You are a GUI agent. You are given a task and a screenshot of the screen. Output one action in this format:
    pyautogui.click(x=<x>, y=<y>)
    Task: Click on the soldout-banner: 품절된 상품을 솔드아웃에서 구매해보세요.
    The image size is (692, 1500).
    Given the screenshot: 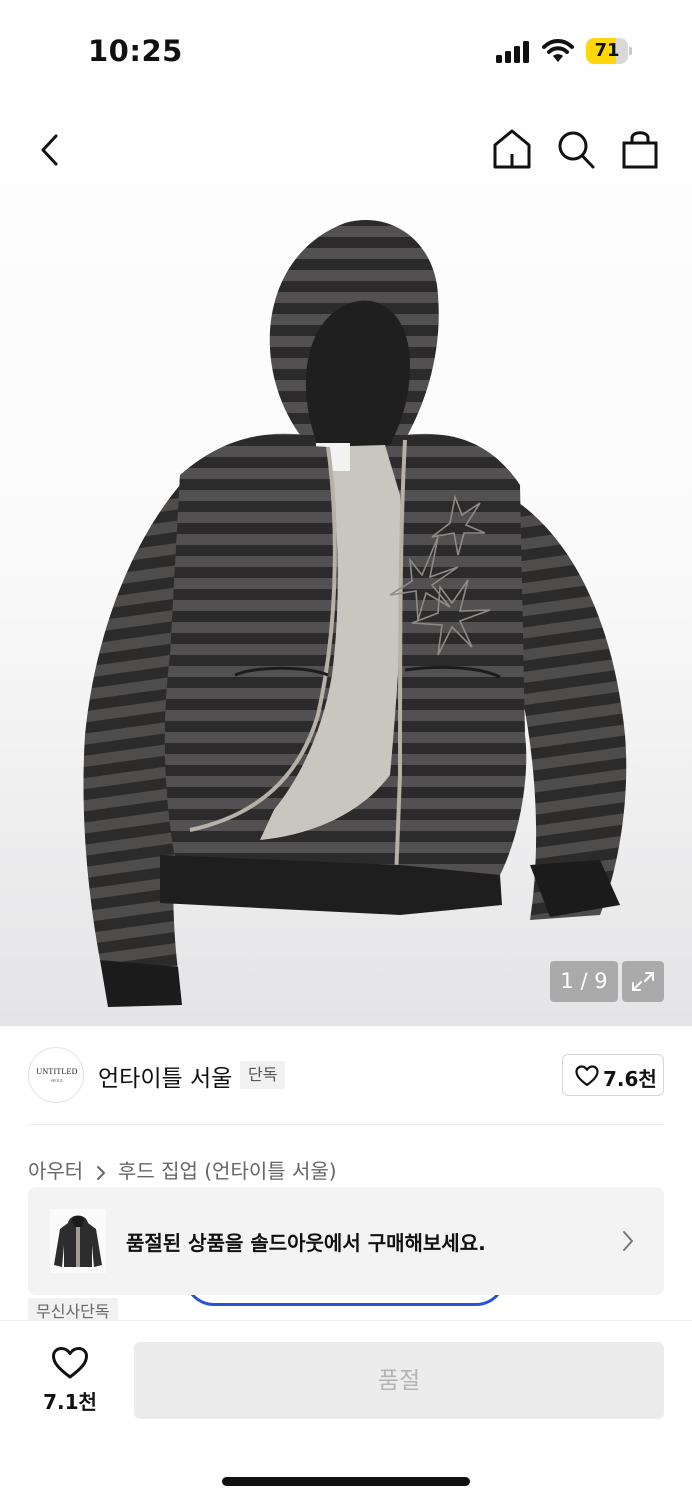 What is the action you would take?
    pyautogui.click(x=346, y=1241)
    